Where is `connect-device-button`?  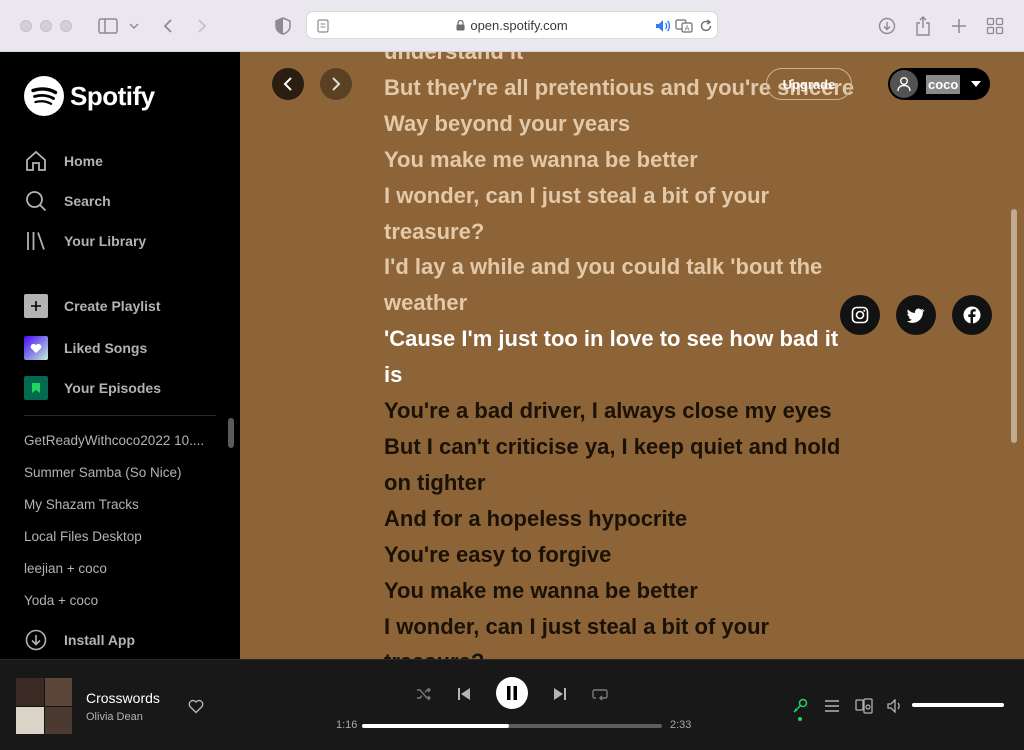
connect-device-button is located at coordinates (864, 706).